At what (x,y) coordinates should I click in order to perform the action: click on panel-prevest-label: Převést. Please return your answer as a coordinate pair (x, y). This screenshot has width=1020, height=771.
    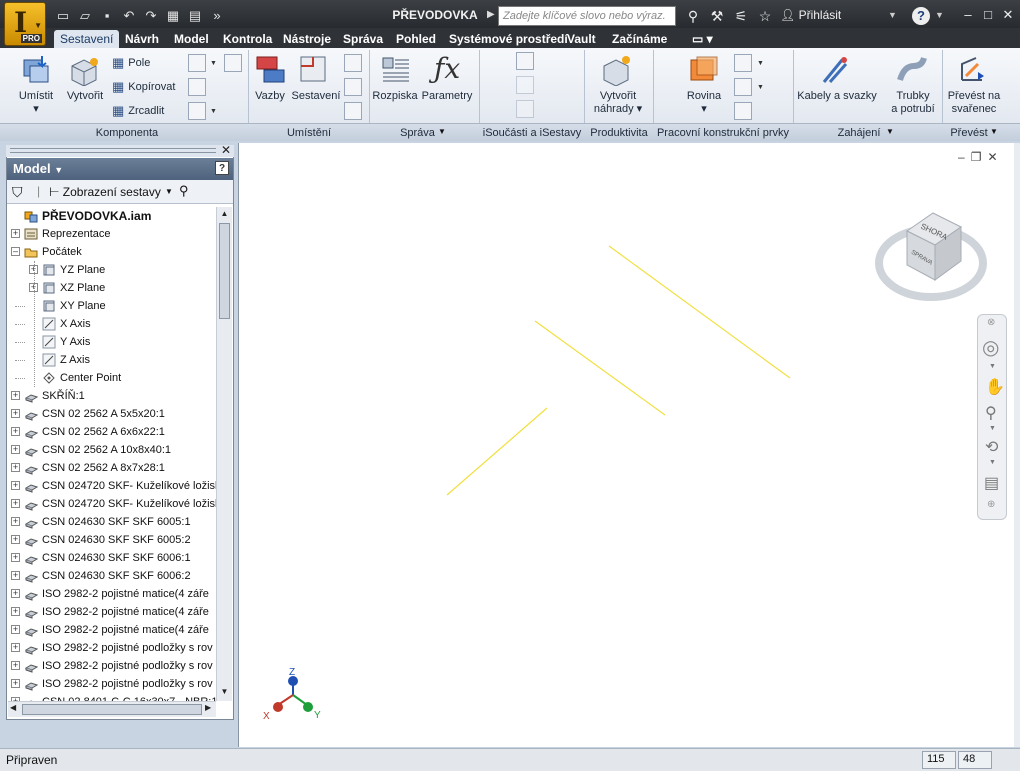
    Looking at the image, I should click on (969, 133).